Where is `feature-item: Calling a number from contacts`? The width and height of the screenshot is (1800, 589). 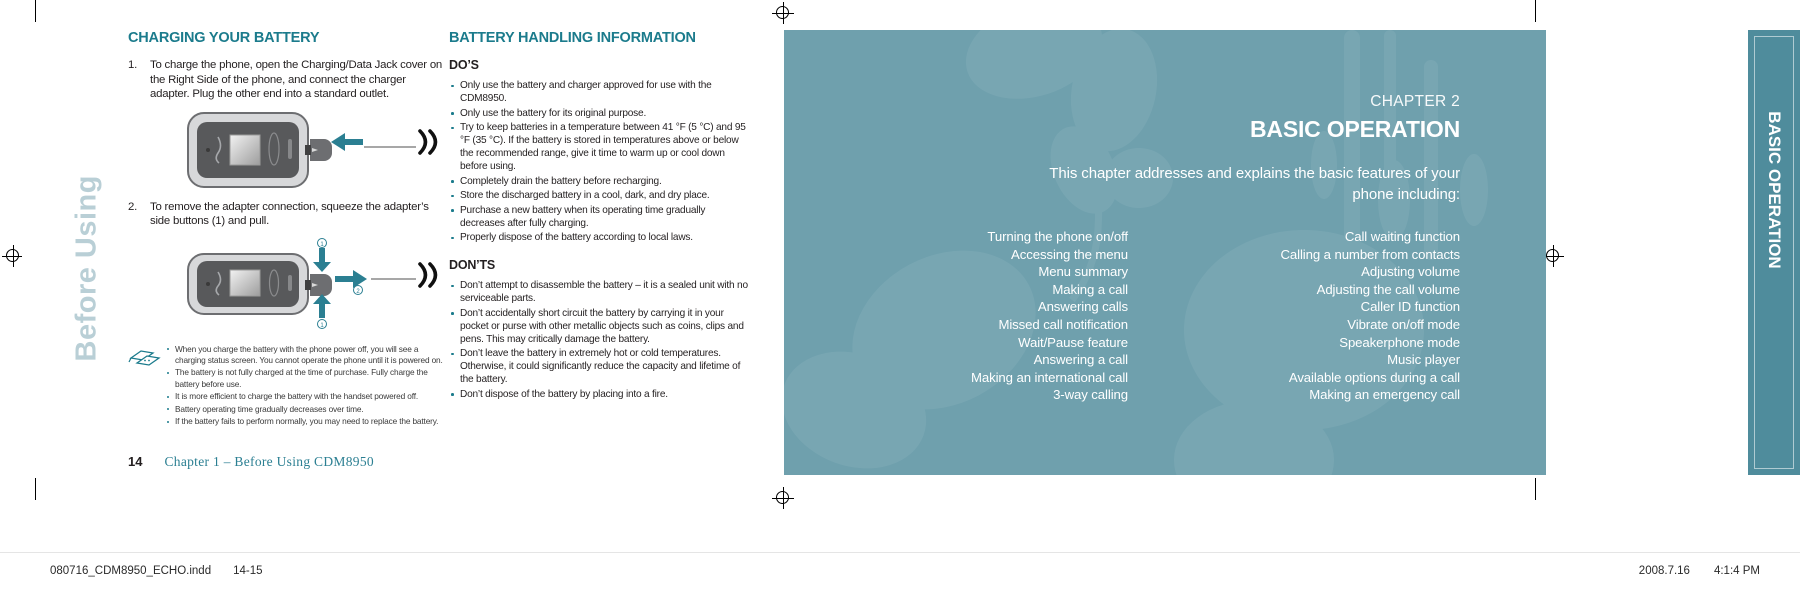
feature-item: Calling a number from contacts is located at coordinates (1370, 254).